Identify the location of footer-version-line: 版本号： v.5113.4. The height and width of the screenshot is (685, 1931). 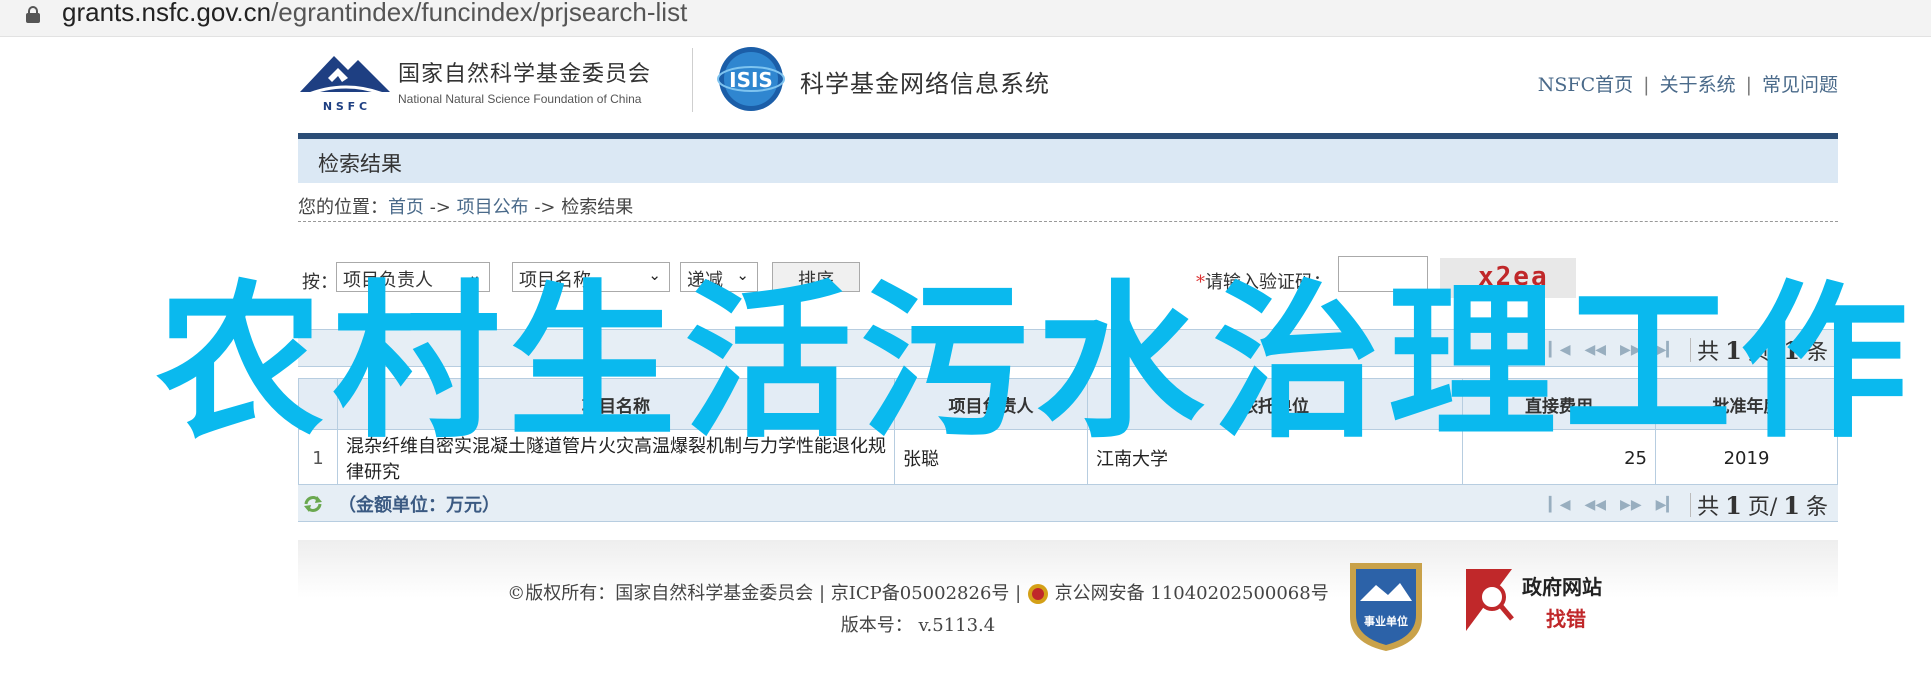
(918, 625).